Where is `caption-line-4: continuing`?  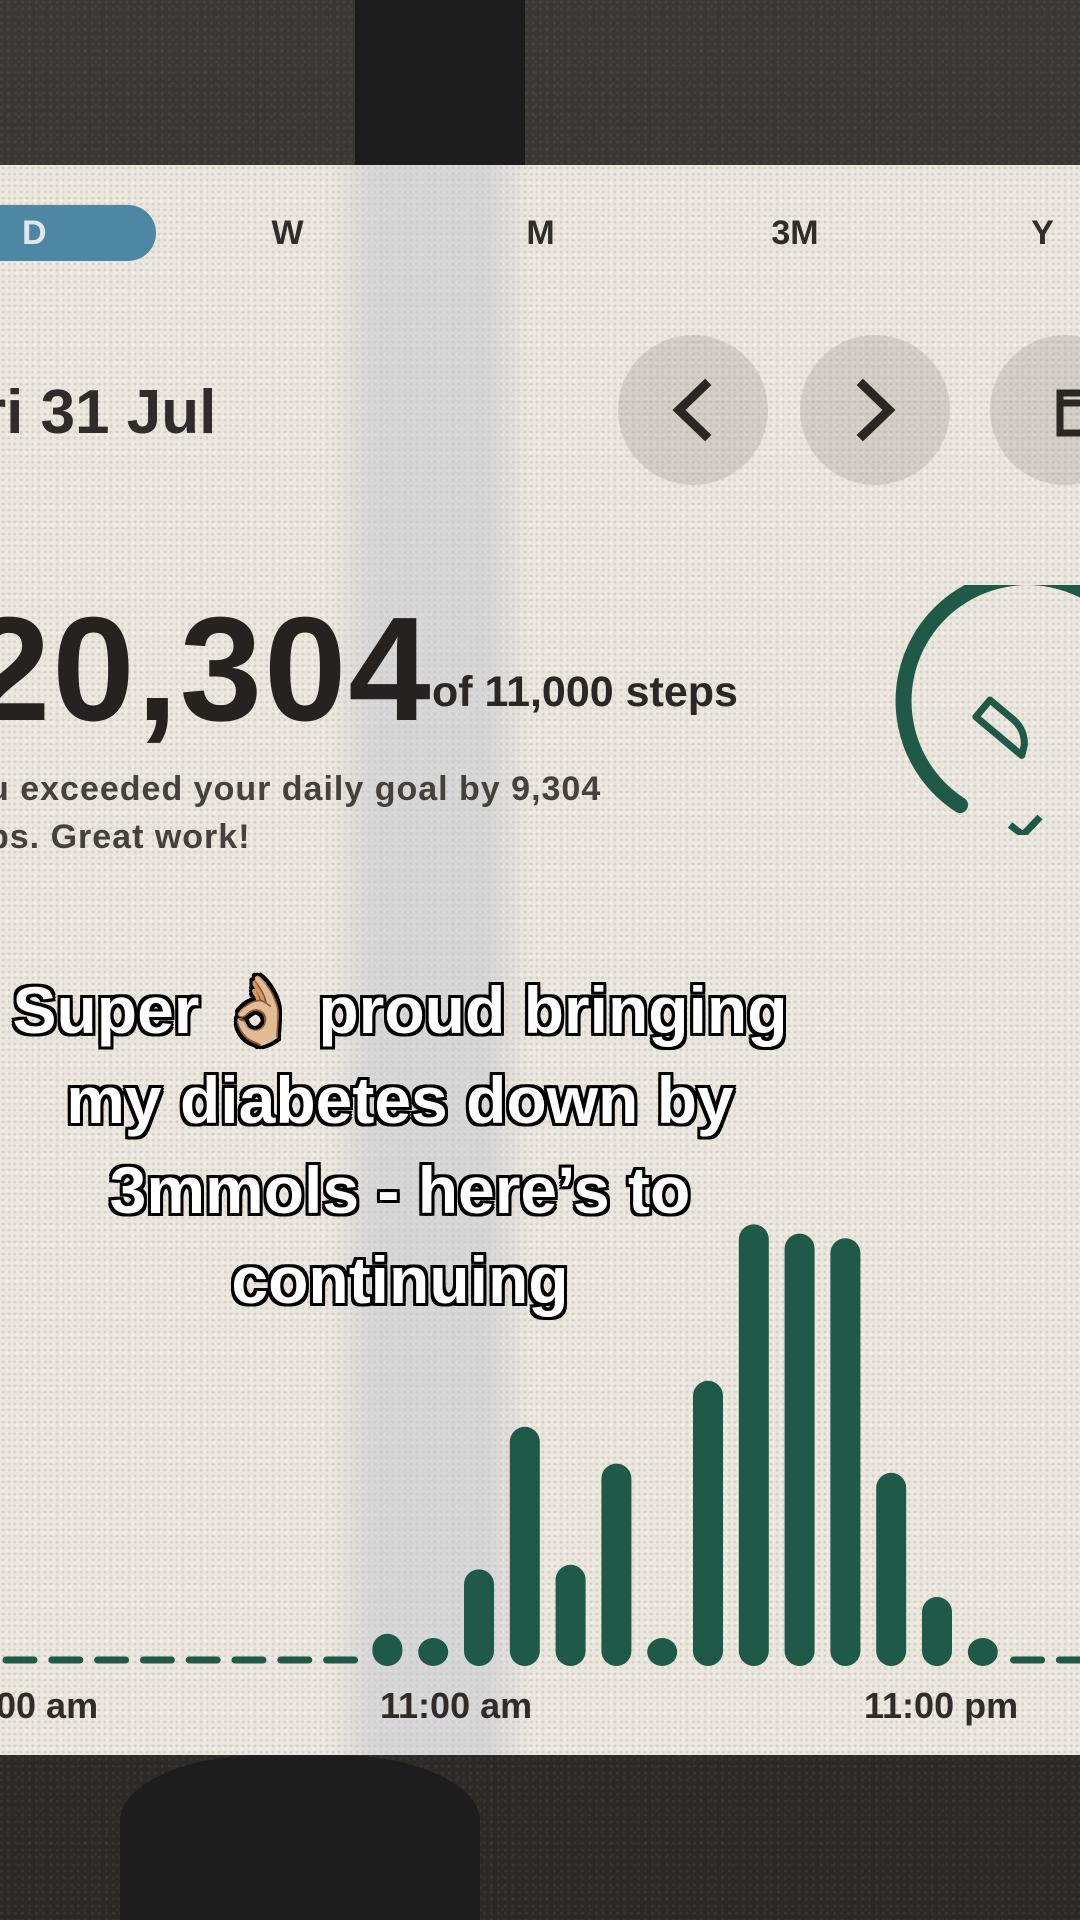
caption-line-4: continuing is located at coordinates (400, 1280).